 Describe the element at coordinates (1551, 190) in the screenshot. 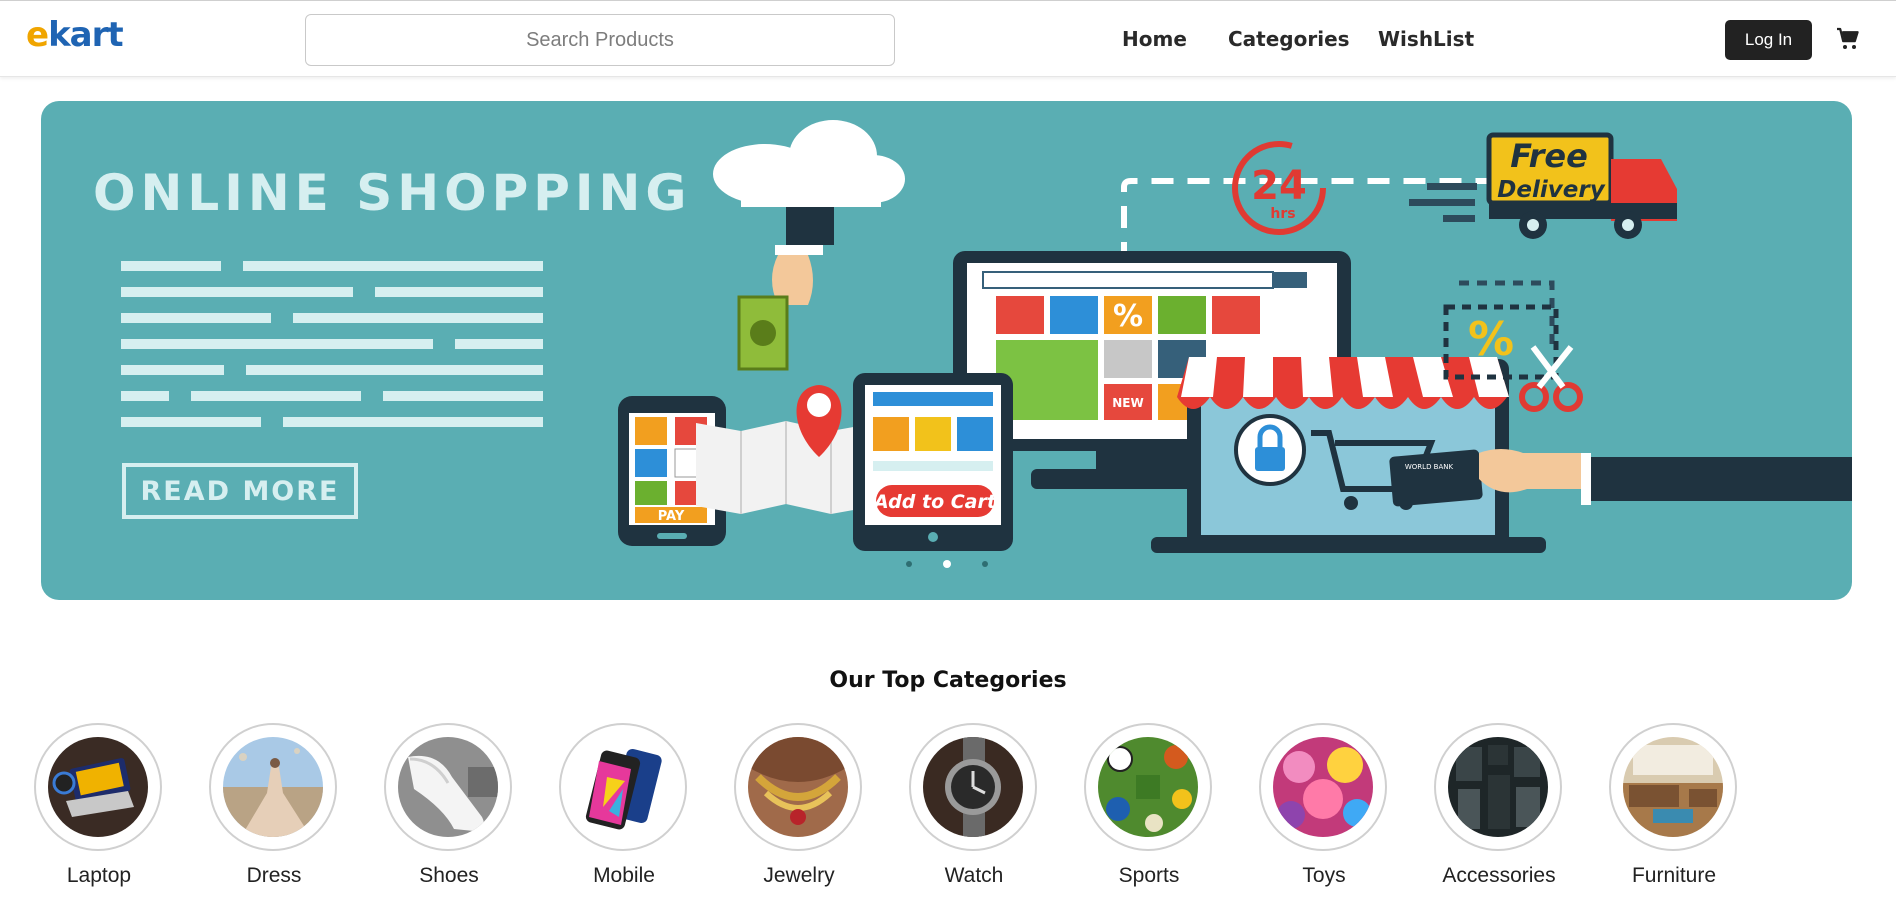

I see `free-delivery-line2: Delivery` at that location.